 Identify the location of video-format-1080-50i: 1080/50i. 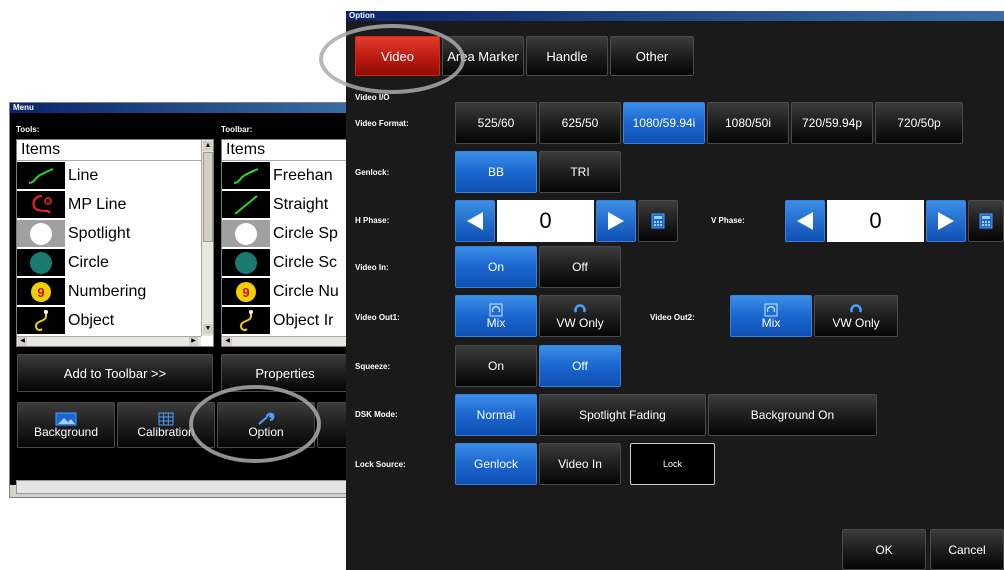
(748, 123).